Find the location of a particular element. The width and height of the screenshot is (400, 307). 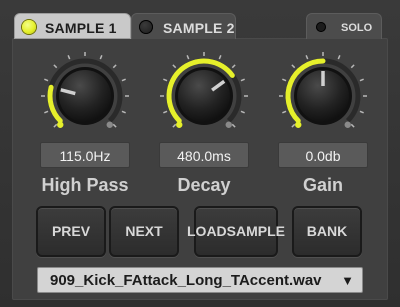

gain-knob is located at coordinates (323, 100).